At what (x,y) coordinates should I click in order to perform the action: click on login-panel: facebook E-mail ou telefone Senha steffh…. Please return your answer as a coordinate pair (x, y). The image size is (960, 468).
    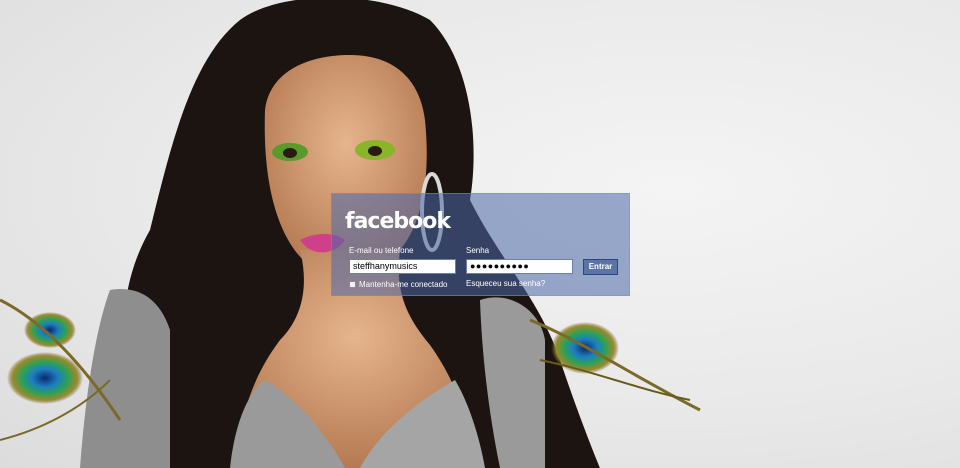
    Looking at the image, I should click on (480, 244).